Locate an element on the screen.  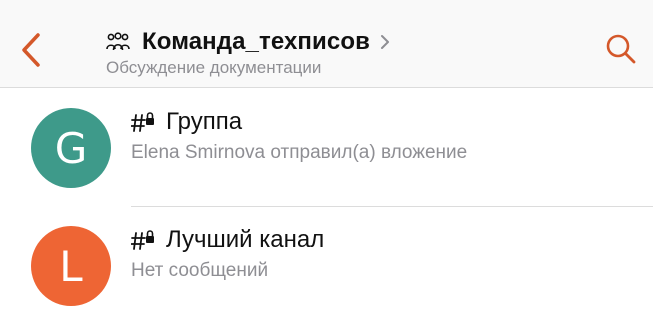
avatar: L is located at coordinates (71, 266).